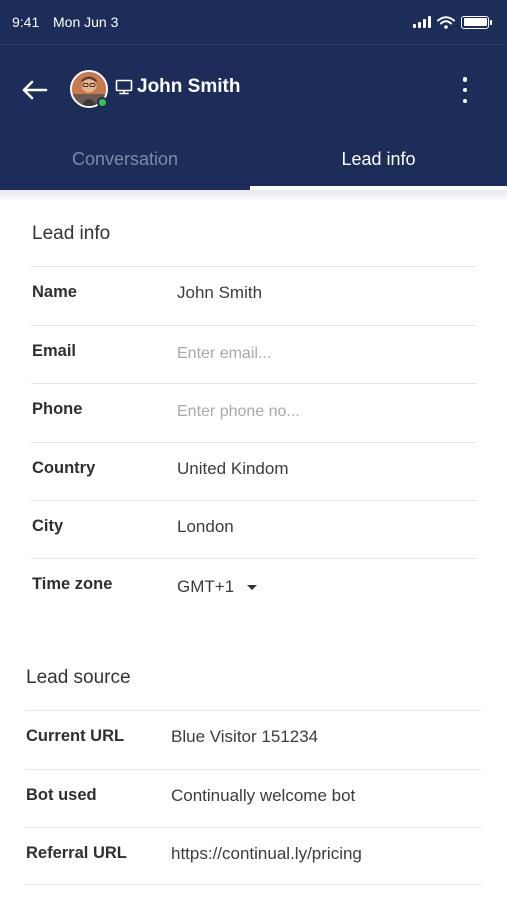 This screenshot has width=507, height=900. Describe the element at coordinates (124, 87) in the screenshot. I see `monitor-icon` at that location.